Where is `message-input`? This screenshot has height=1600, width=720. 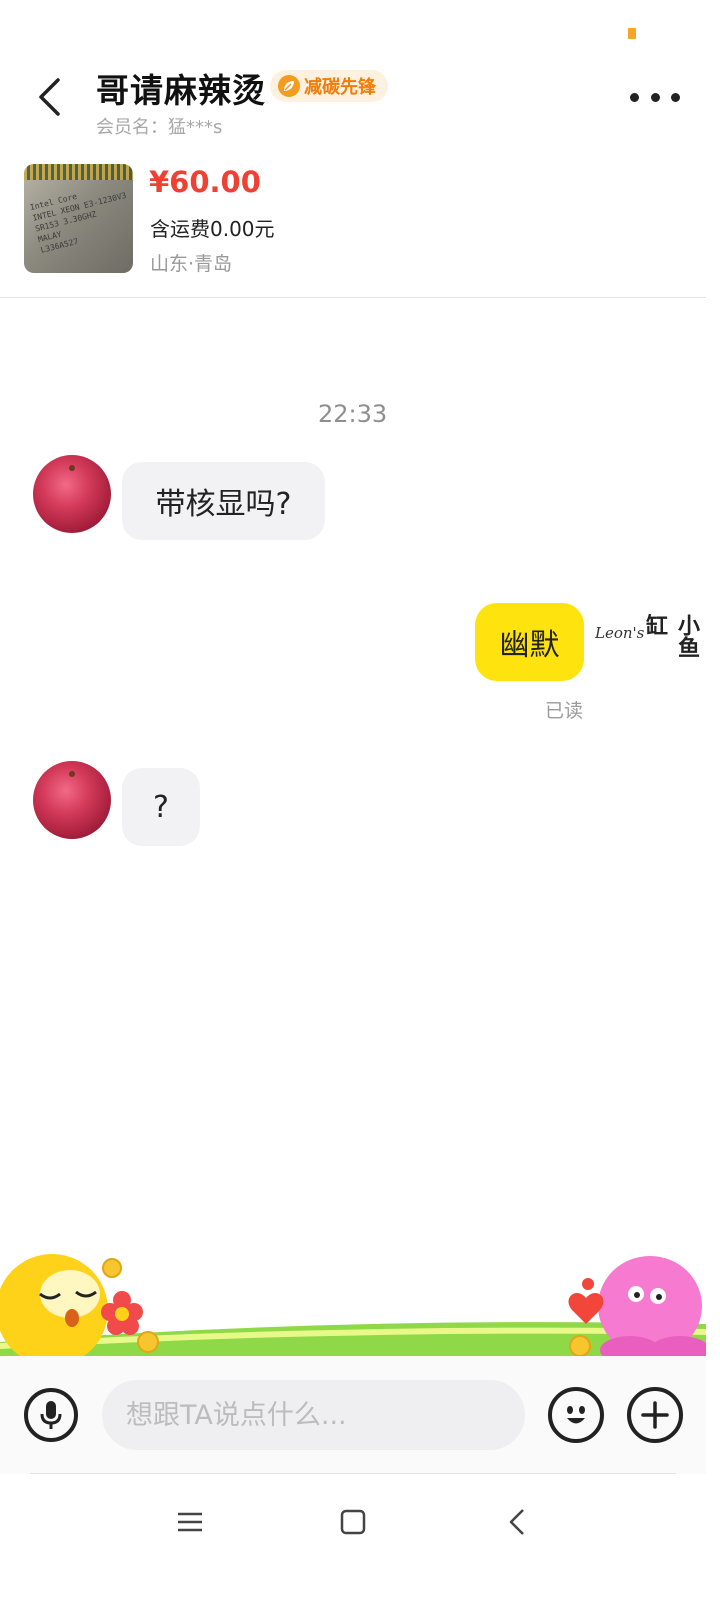
message-input is located at coordinates (313, 1415).